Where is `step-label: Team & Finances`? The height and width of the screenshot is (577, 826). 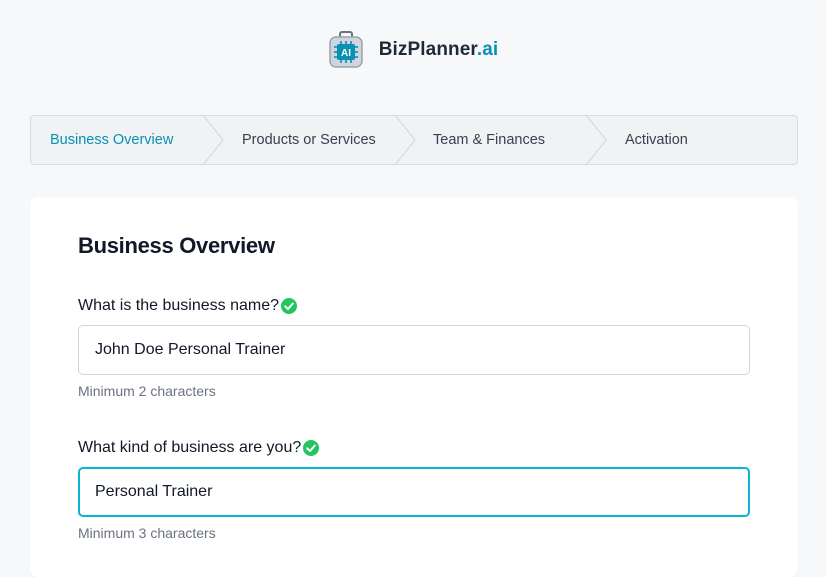 step-label: Team & Finances is located at coordinates (489, 140).